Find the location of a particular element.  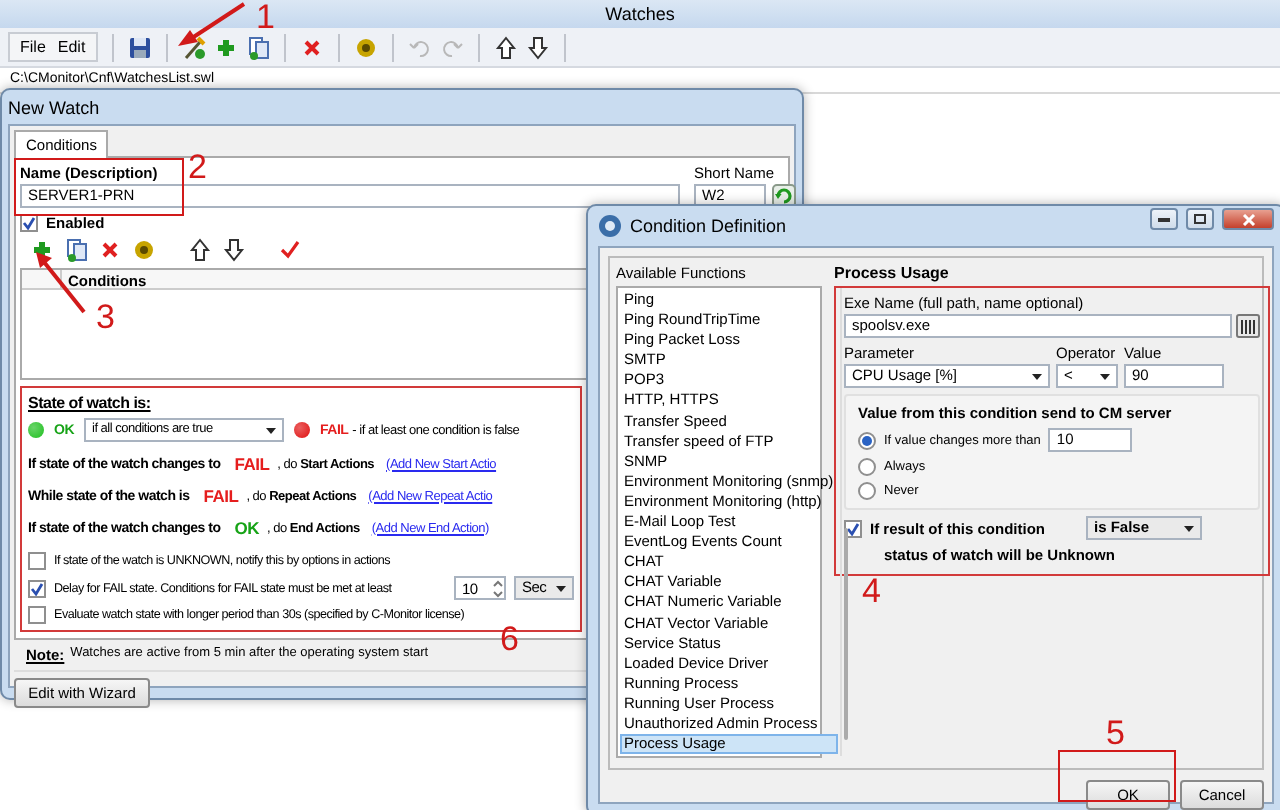

browse-icon is located at coordinates (1248, 326).